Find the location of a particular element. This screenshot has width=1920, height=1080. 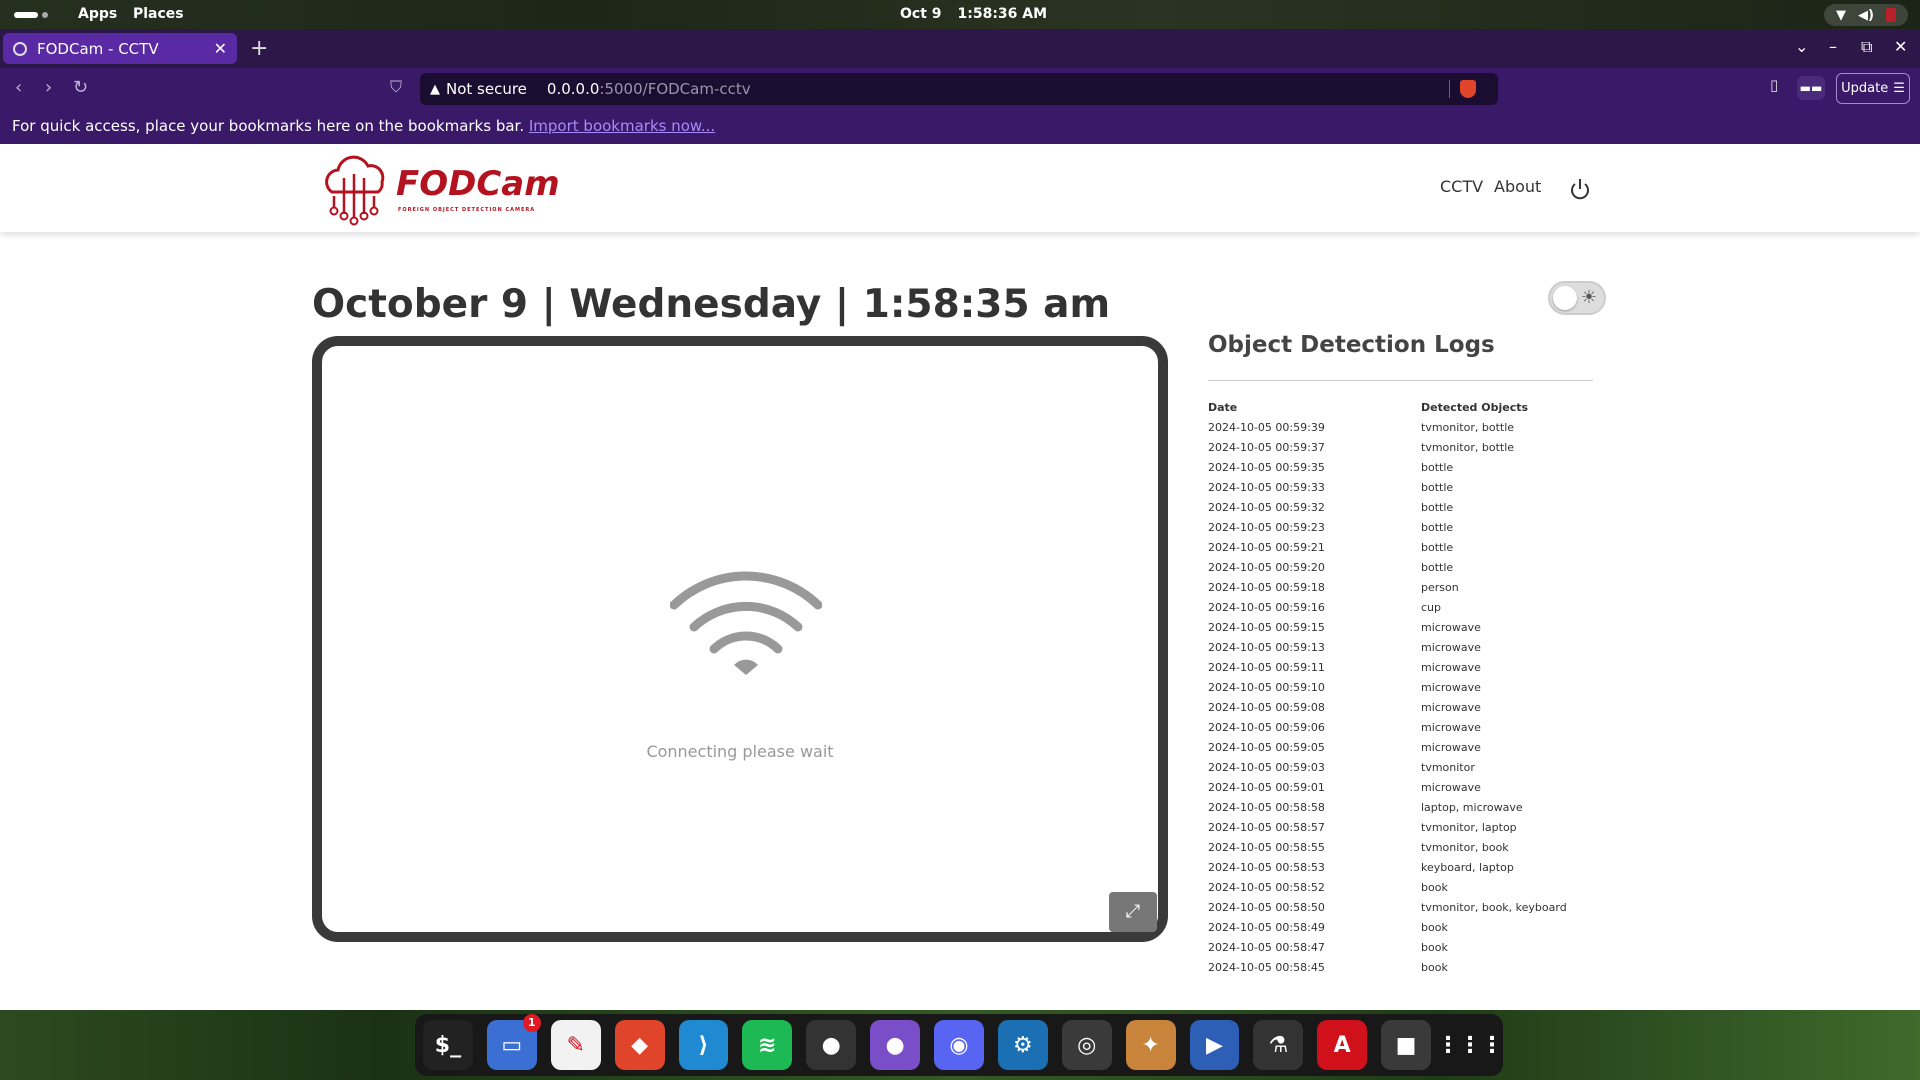

wallet-icon: ▬▬ is located at coordinates (1811, 88).